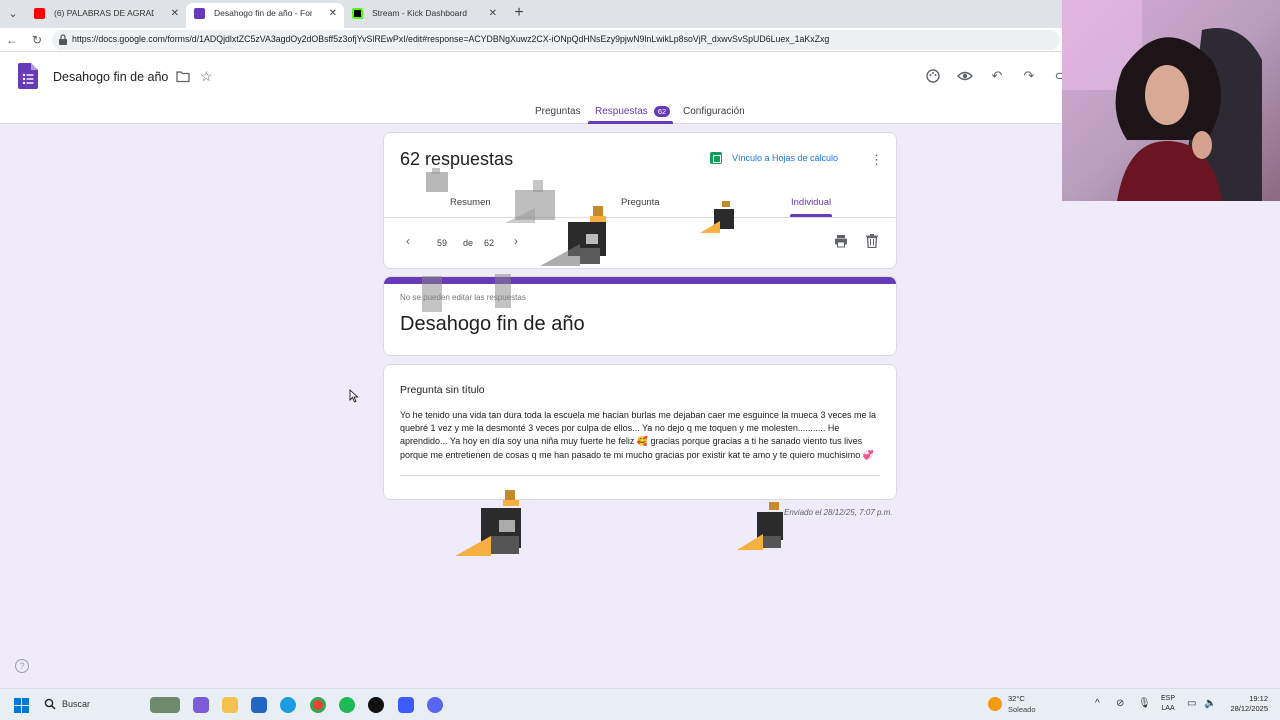  What do you see at coordinates (1168, 698) in the screenshot?
I see `language-code: ESP` at bounding box center [1168, 698].